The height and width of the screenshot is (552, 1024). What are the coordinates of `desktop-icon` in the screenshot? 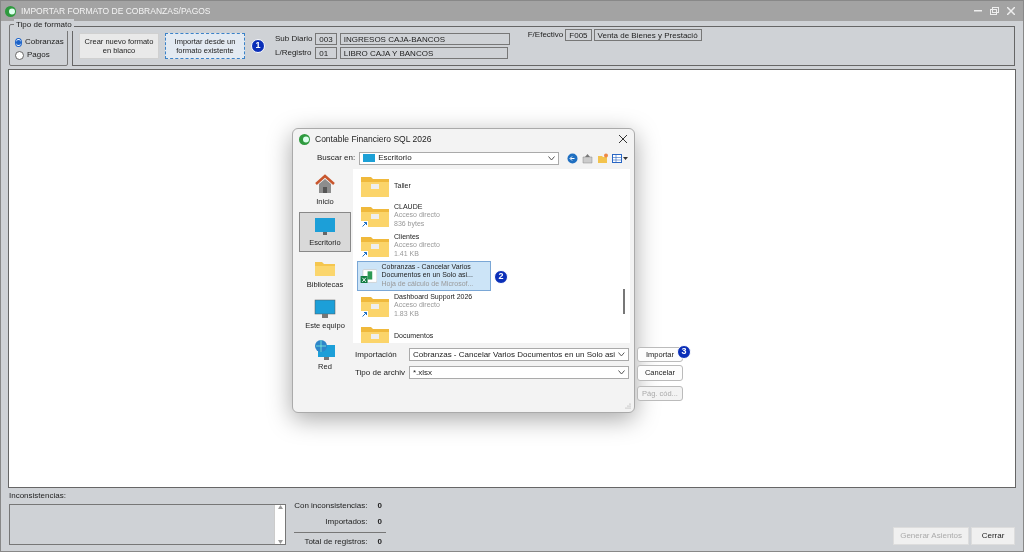 It's located at (369, 158).